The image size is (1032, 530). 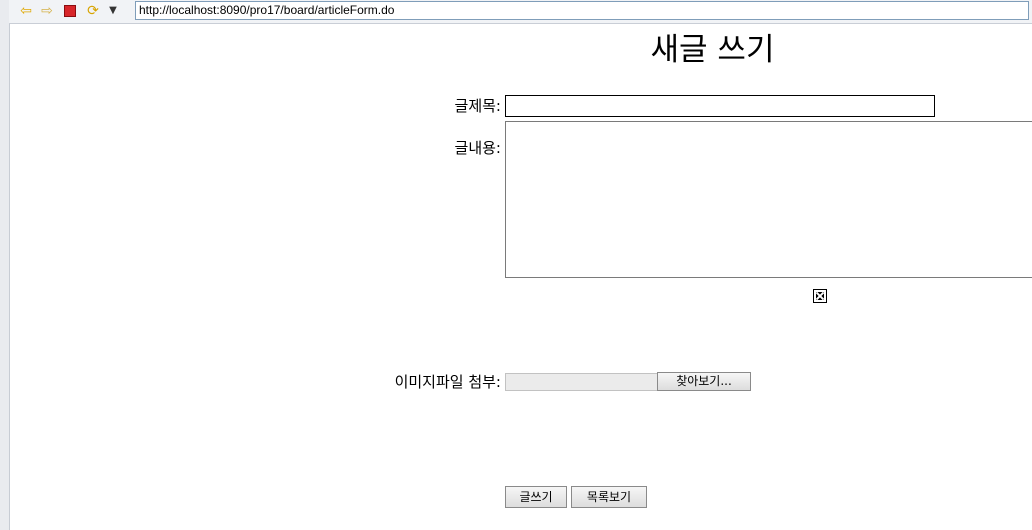 What do you see at coordinates (581, 382) in the screenshot?
I see `file-path-field` at bounding box center [581, 382].